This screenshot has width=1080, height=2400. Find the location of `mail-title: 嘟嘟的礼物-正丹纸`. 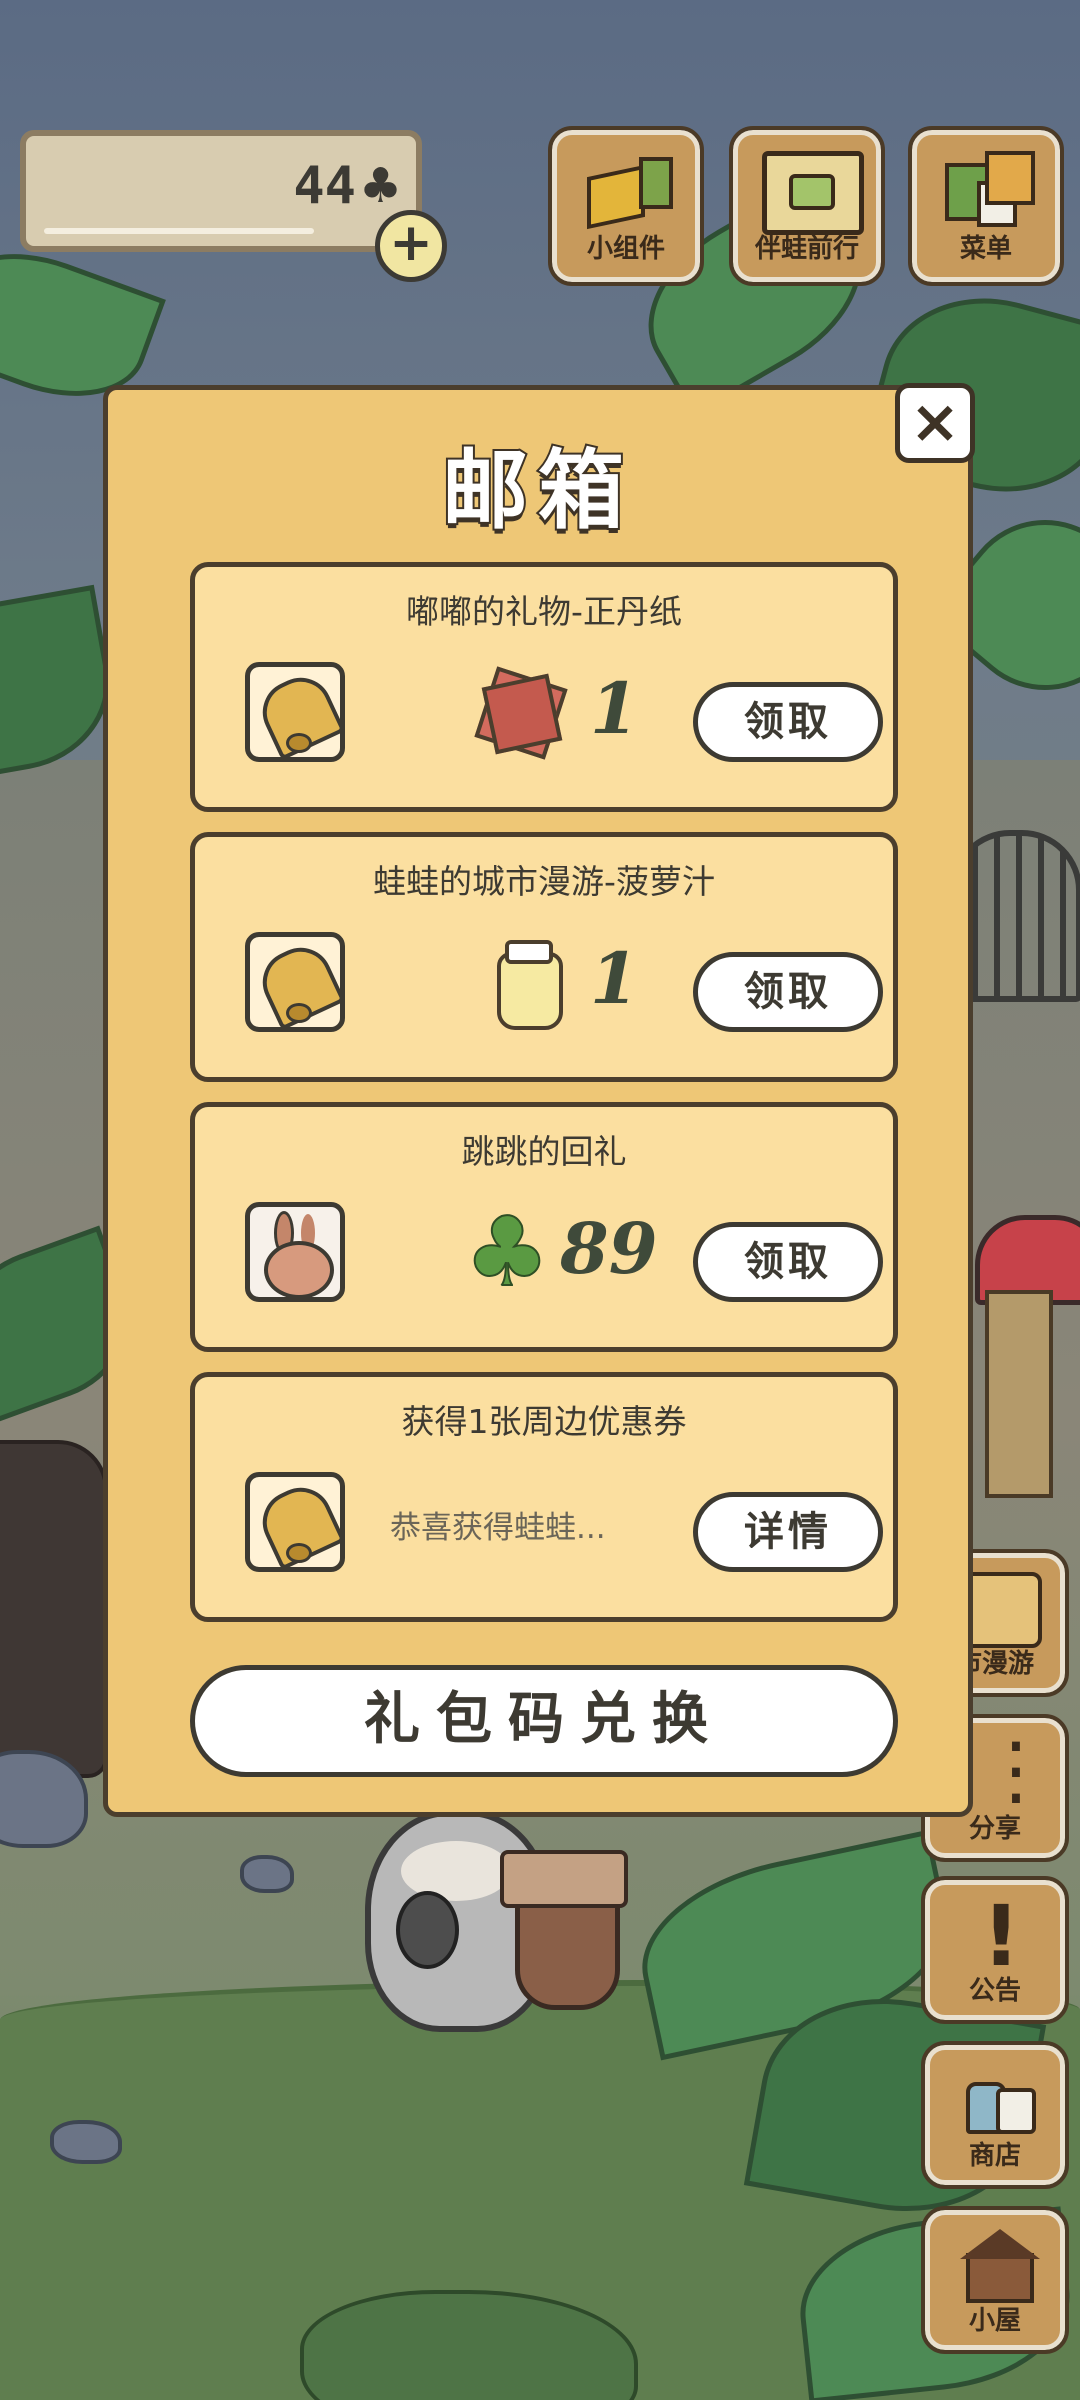

mail-title: 嘟嘟的礼物-正丹纸 is located at coordinates (544, 611).